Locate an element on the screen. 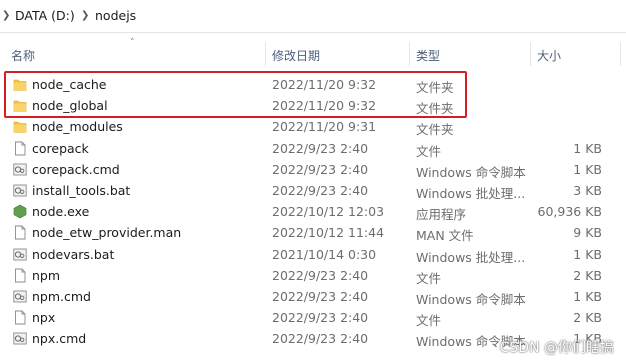 The image size is (626, 361). file-row: node.exe 2022/10/12 12:03 应用程序 60,936 KB is located at coordinates (313, 211).